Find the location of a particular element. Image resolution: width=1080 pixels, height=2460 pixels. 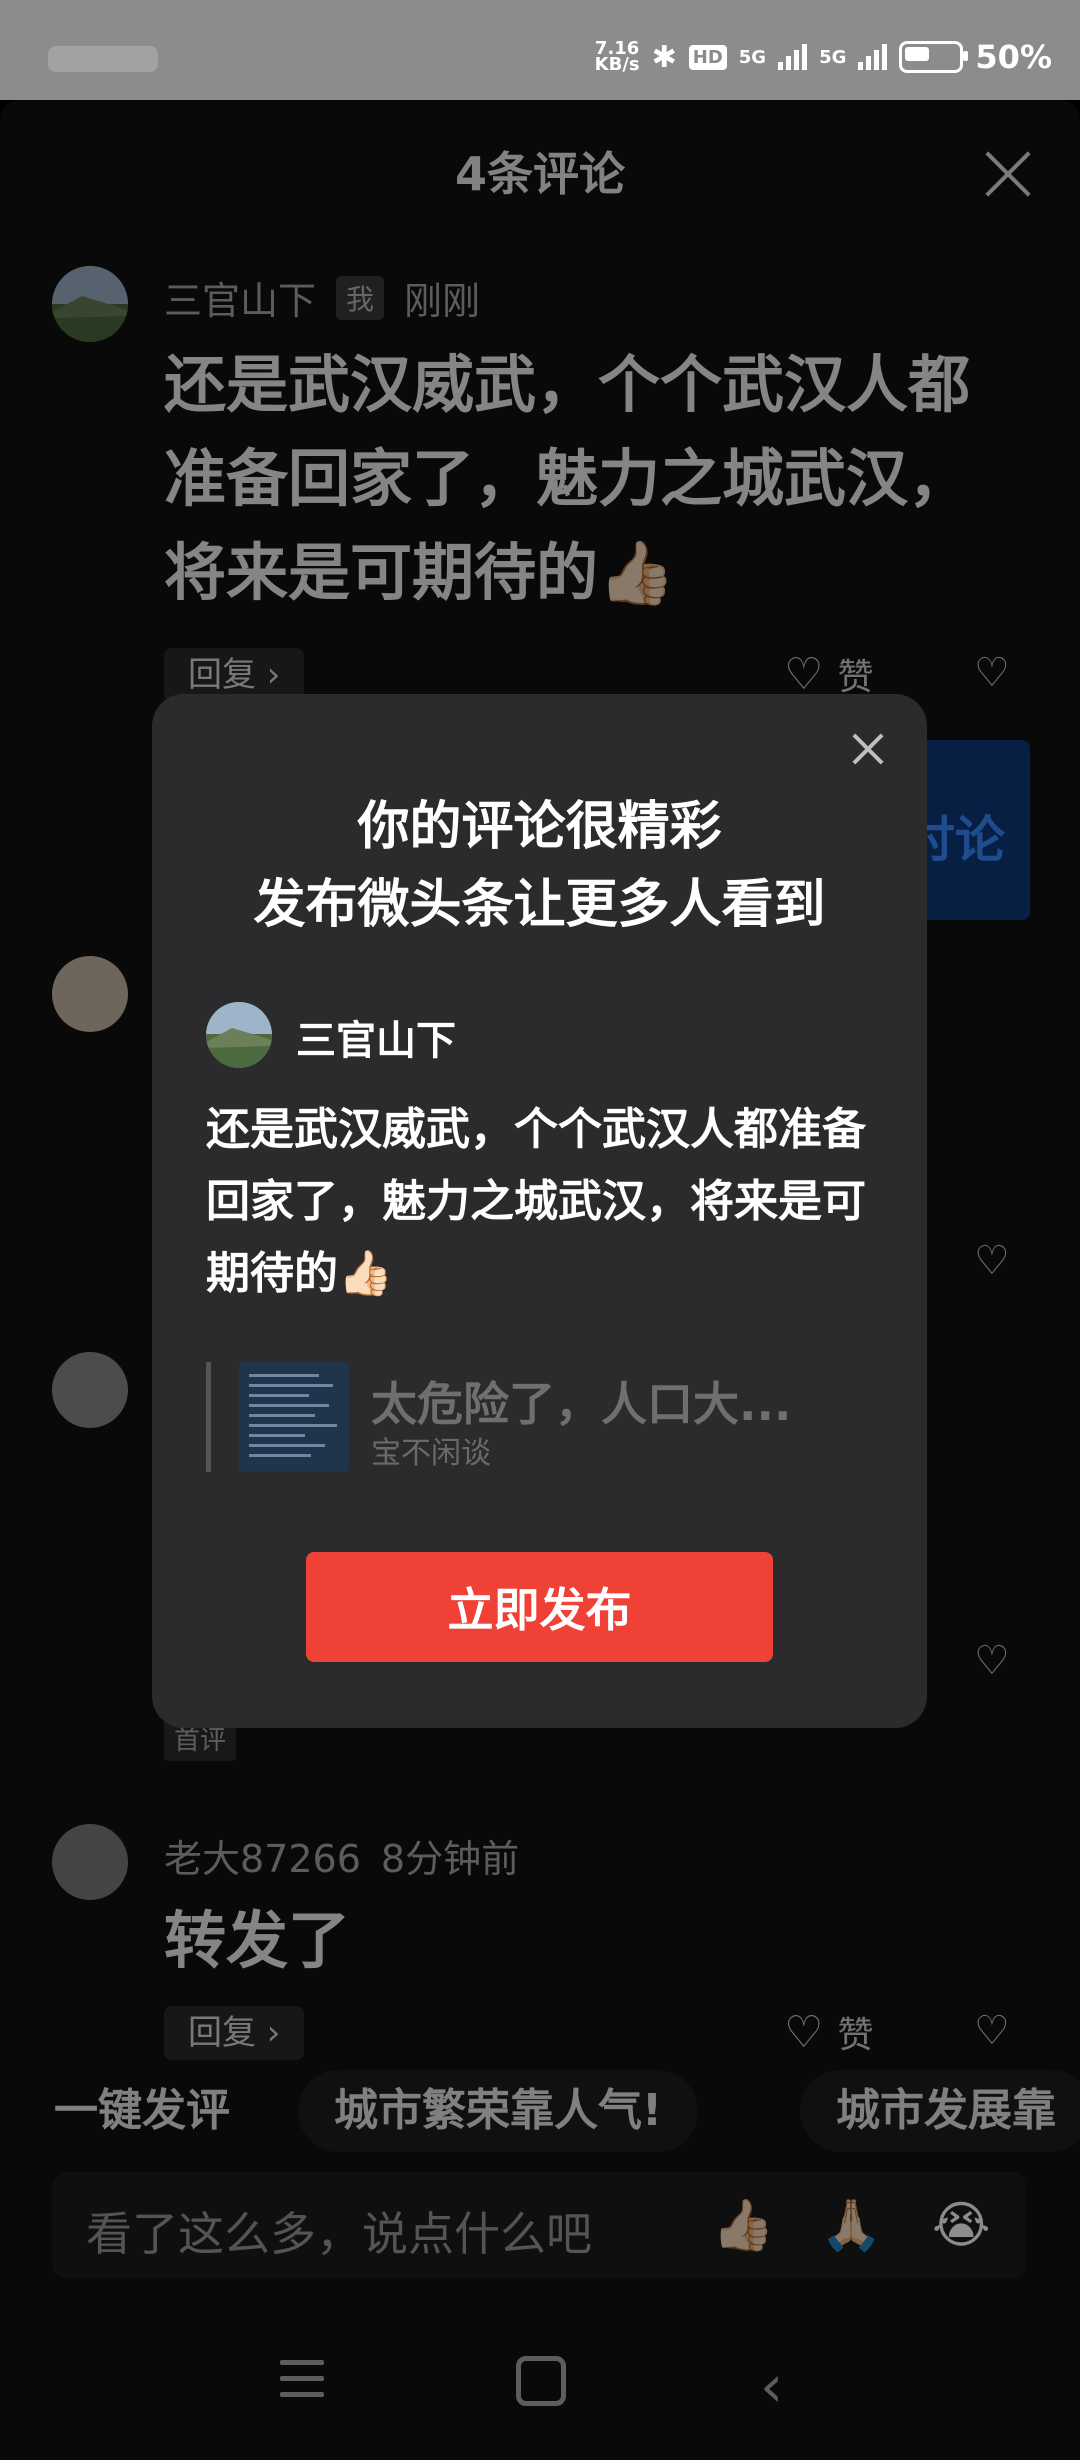

dialog-comment-text: 还是武汉威武，个个武汉人都准备回家了，魅力之城武汉，将来是可期待的👍🏻 is located at coordinates (536, 1201).